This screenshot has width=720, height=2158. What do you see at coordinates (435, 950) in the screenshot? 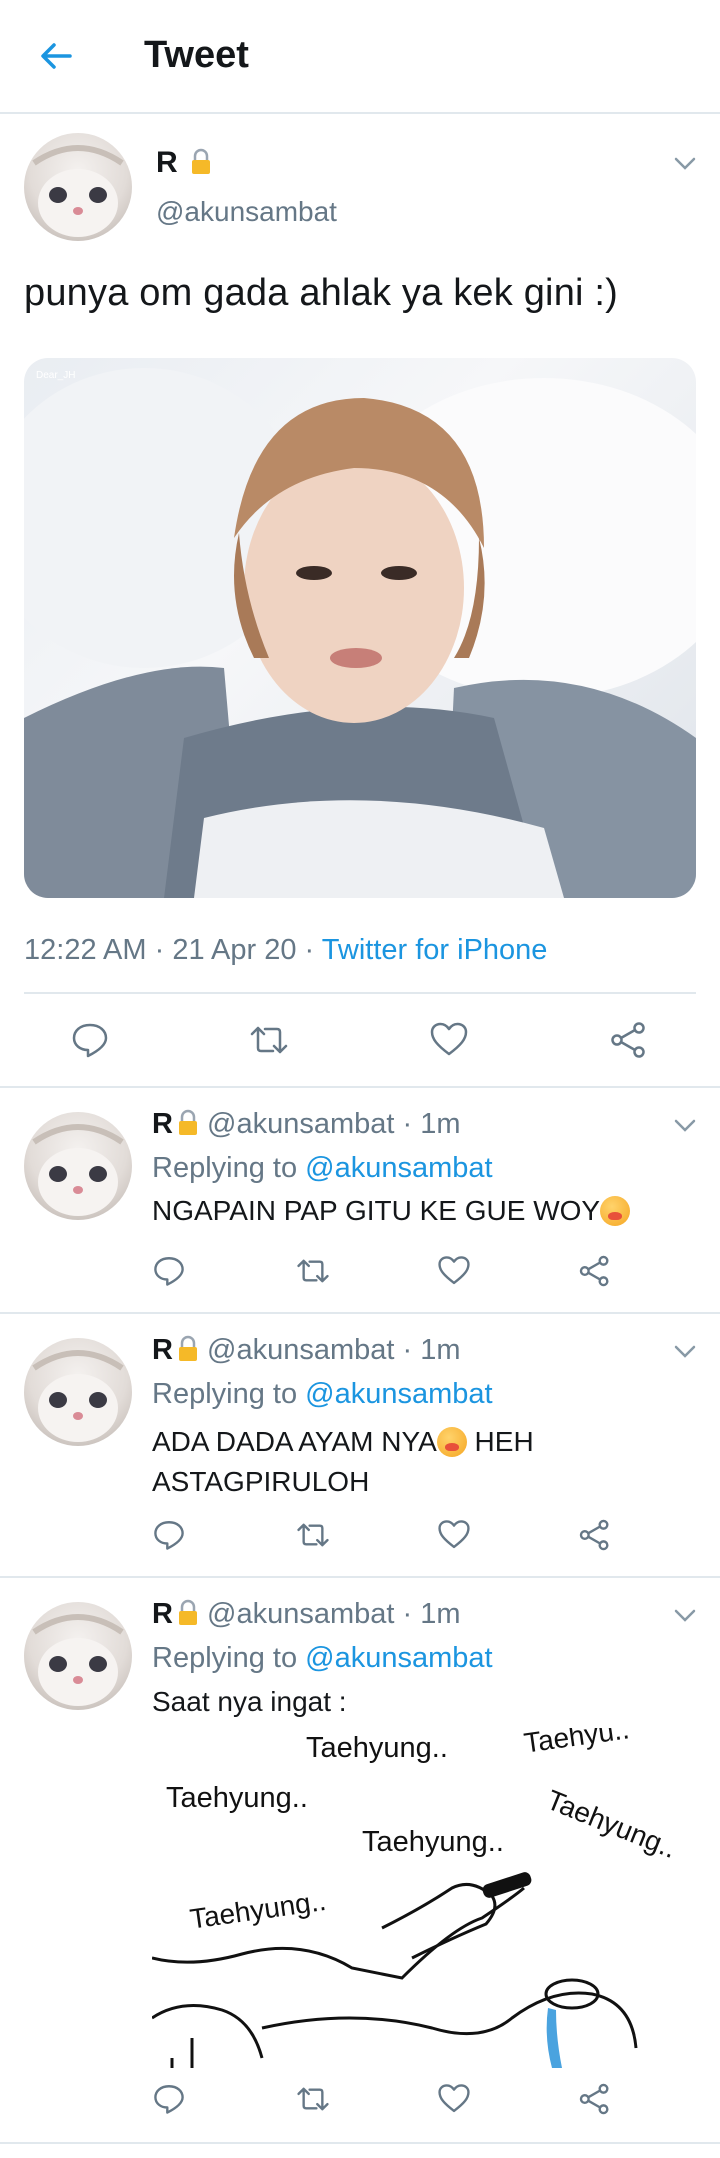
I see `tweet-source-link: Twitter for iPhone` at bounding box center [435, 950].